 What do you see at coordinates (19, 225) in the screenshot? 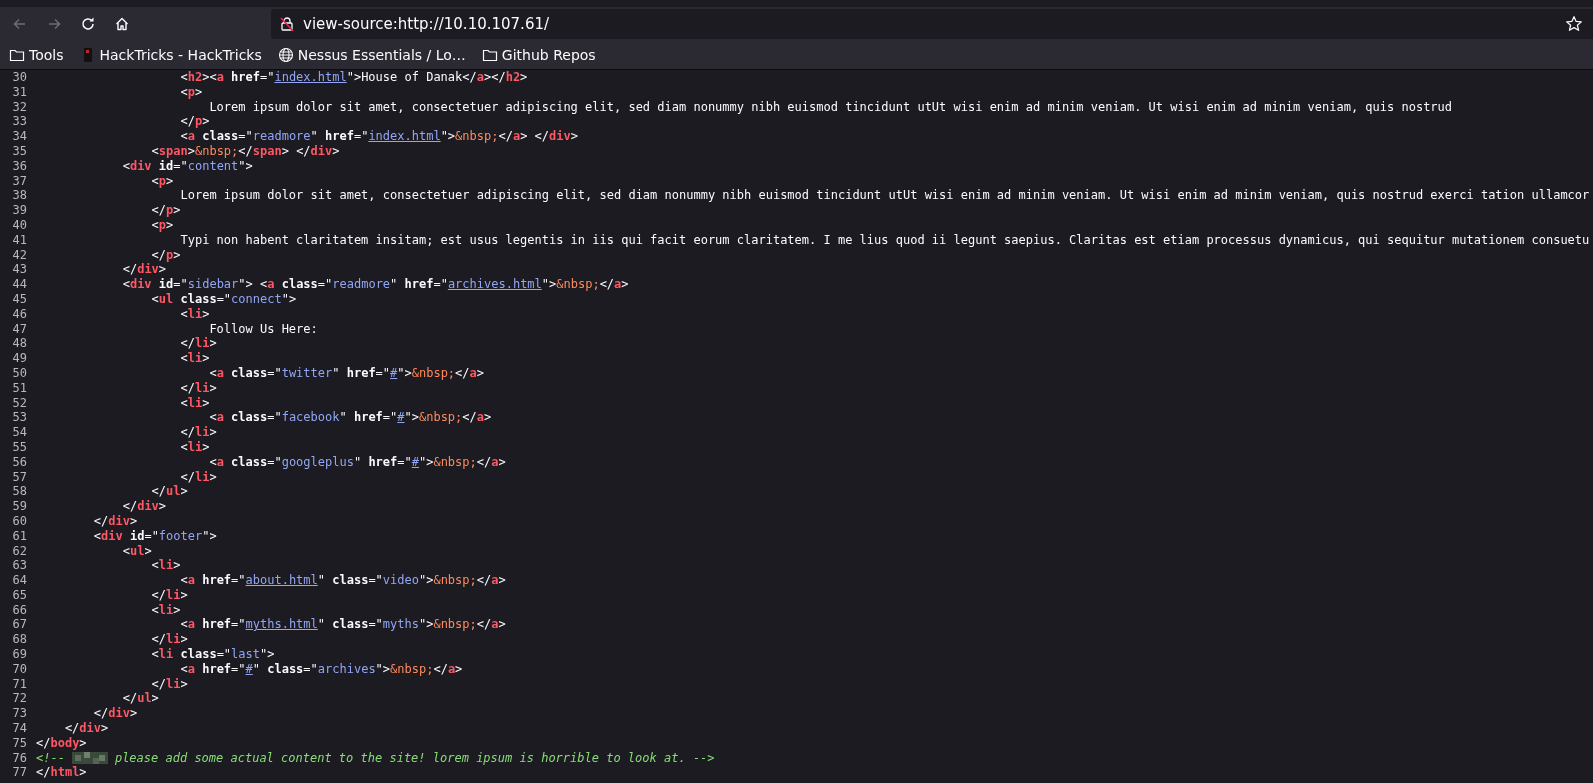
I see `line-number: 40` at bounding box center [19, 225].